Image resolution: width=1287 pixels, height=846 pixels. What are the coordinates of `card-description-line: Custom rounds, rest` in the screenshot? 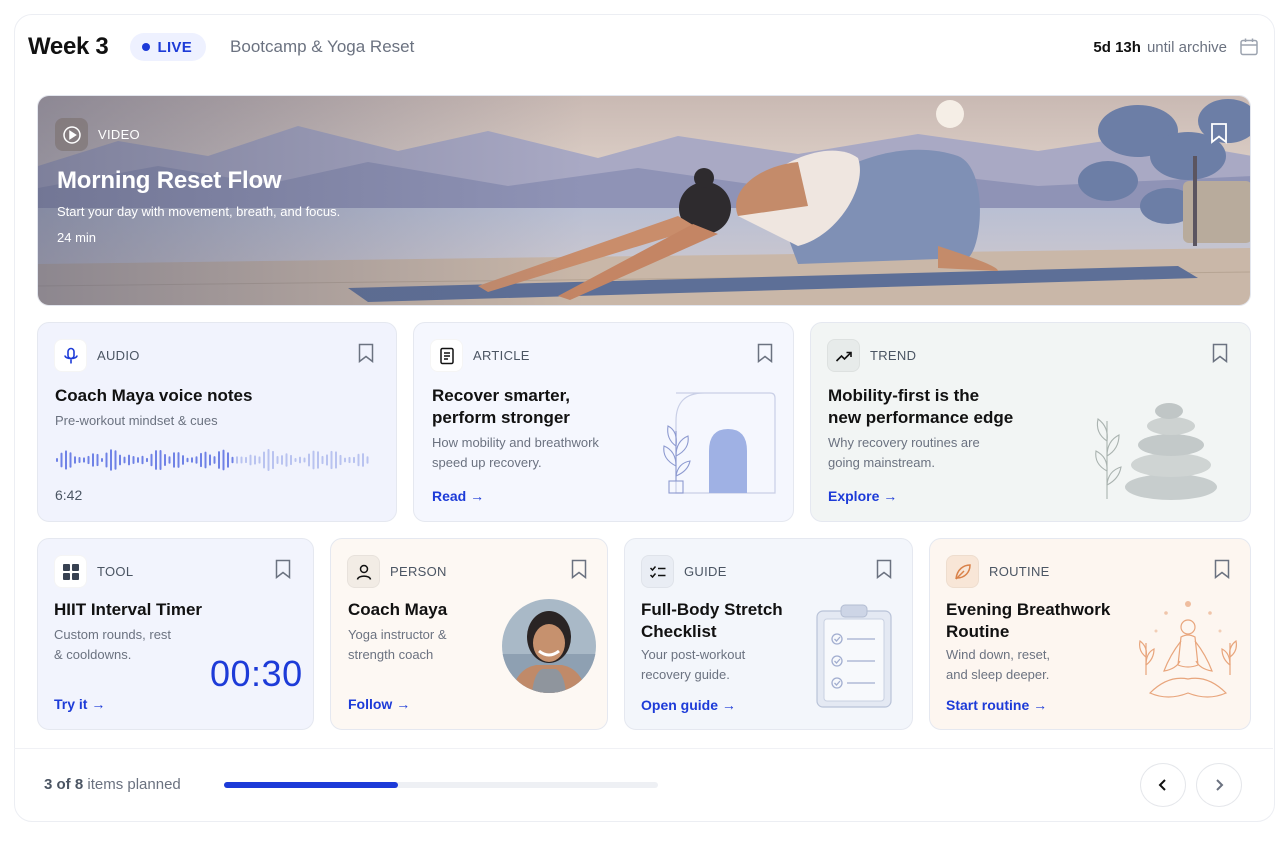 It's located at (113, 634).